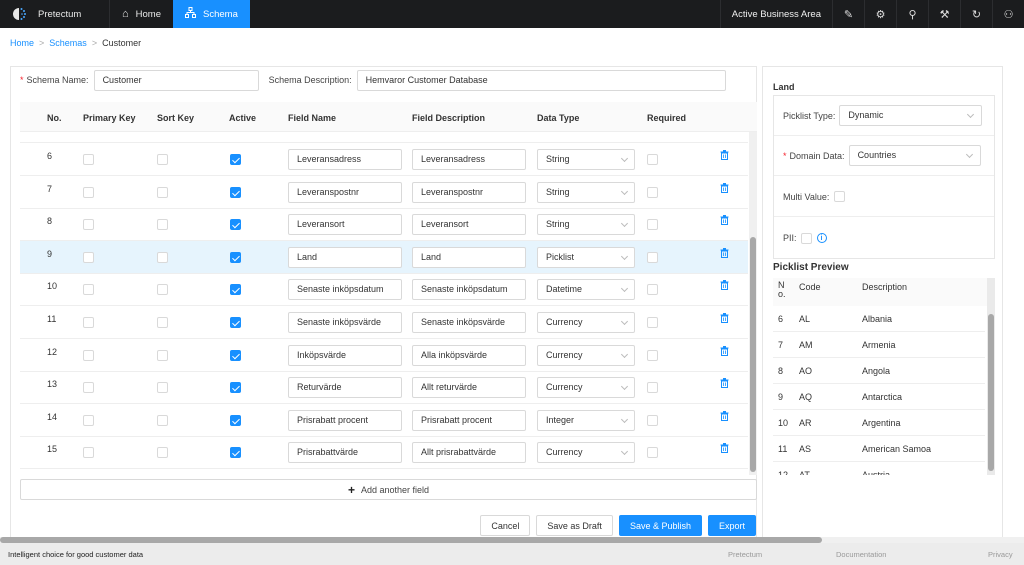 The width and height of the screenshot is (1024, 565). Describe the element at coordinates (912, 14) in the screenshot. I see `search-icon: ⚲` at that location.